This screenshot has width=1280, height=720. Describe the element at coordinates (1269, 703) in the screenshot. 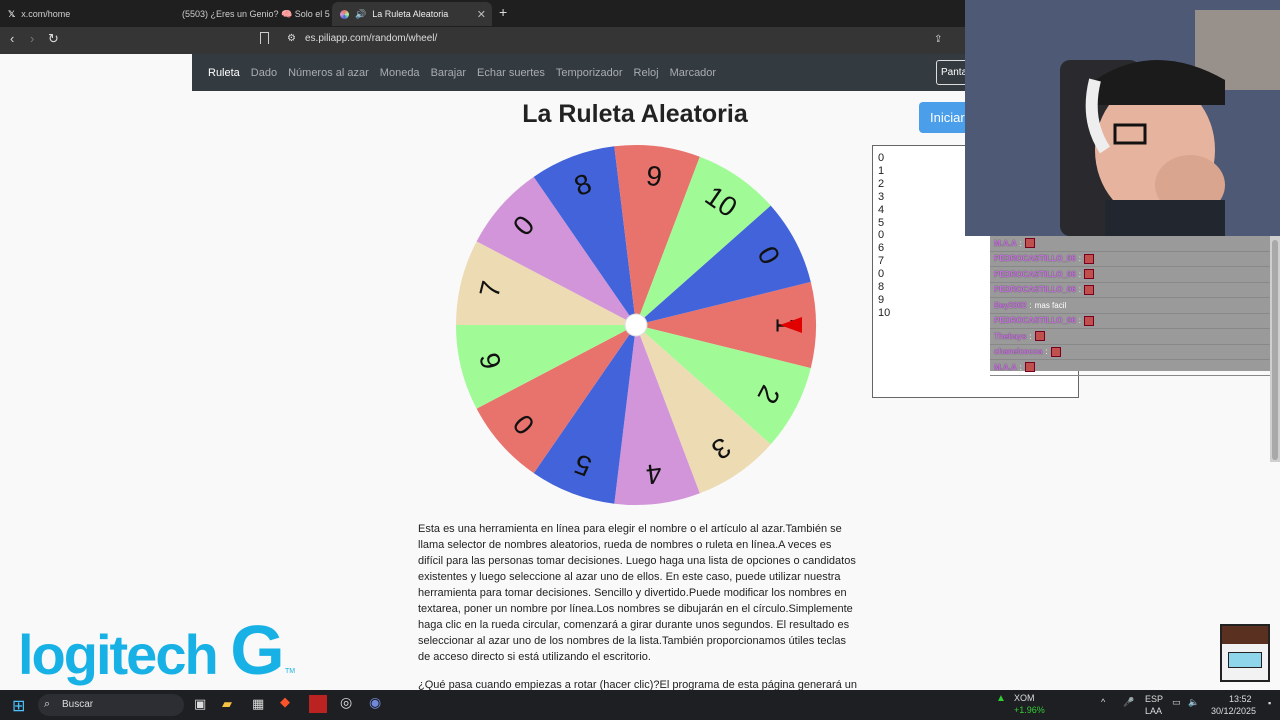

I see `notification-icon: ▪` at that location.